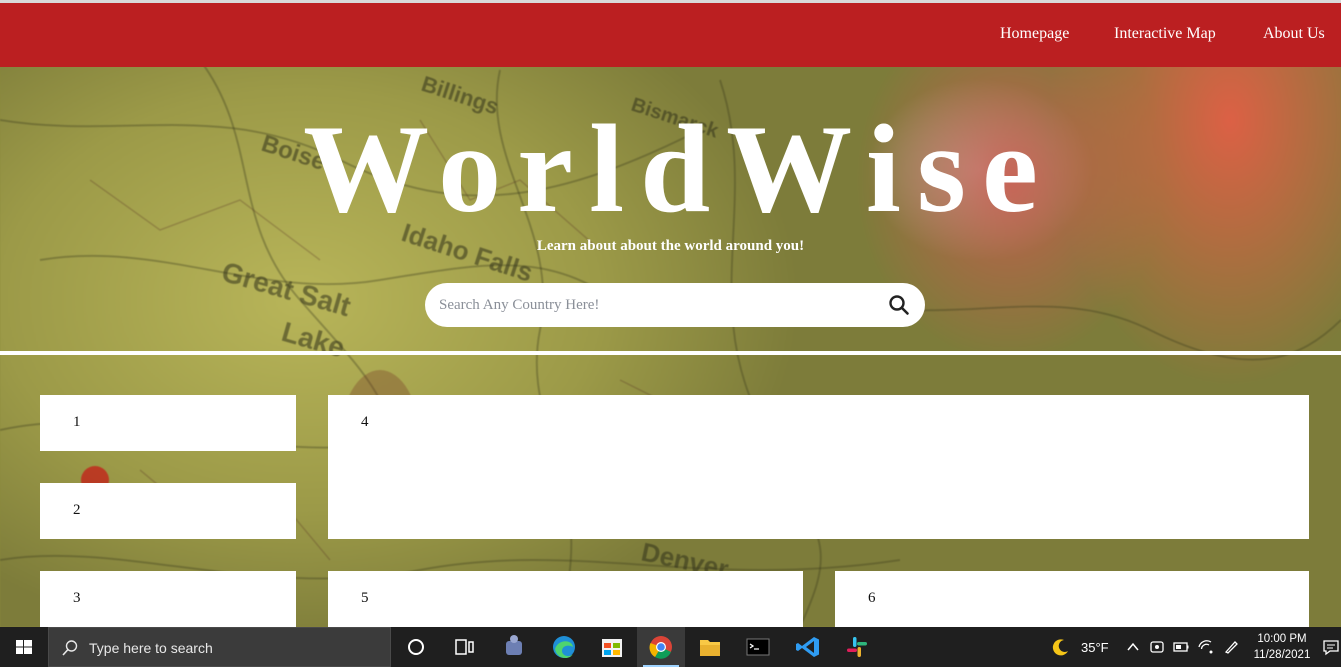 This screenshot has height=667, width=1341. Describe the element at coordinates (1165, 34) in the screenshot. I see `nav-interactive-map-link: Interactive Map` at that location.